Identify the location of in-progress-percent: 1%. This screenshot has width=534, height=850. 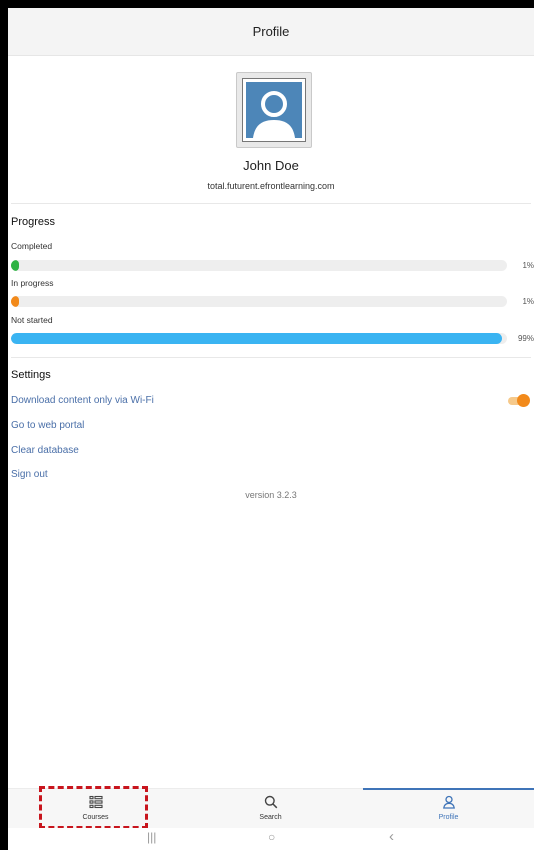
(528, 301).